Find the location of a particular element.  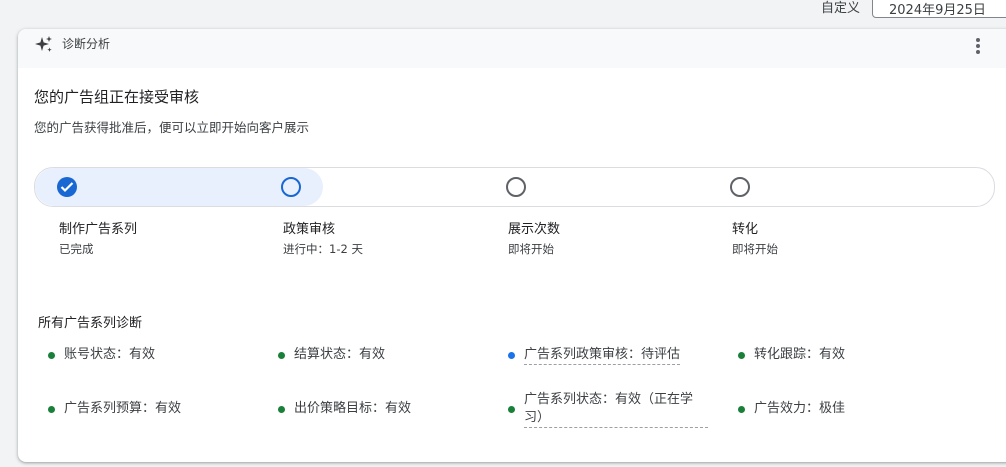

top-bar: 自定义 2024年9月25日 is located at coordinates (503, 13).